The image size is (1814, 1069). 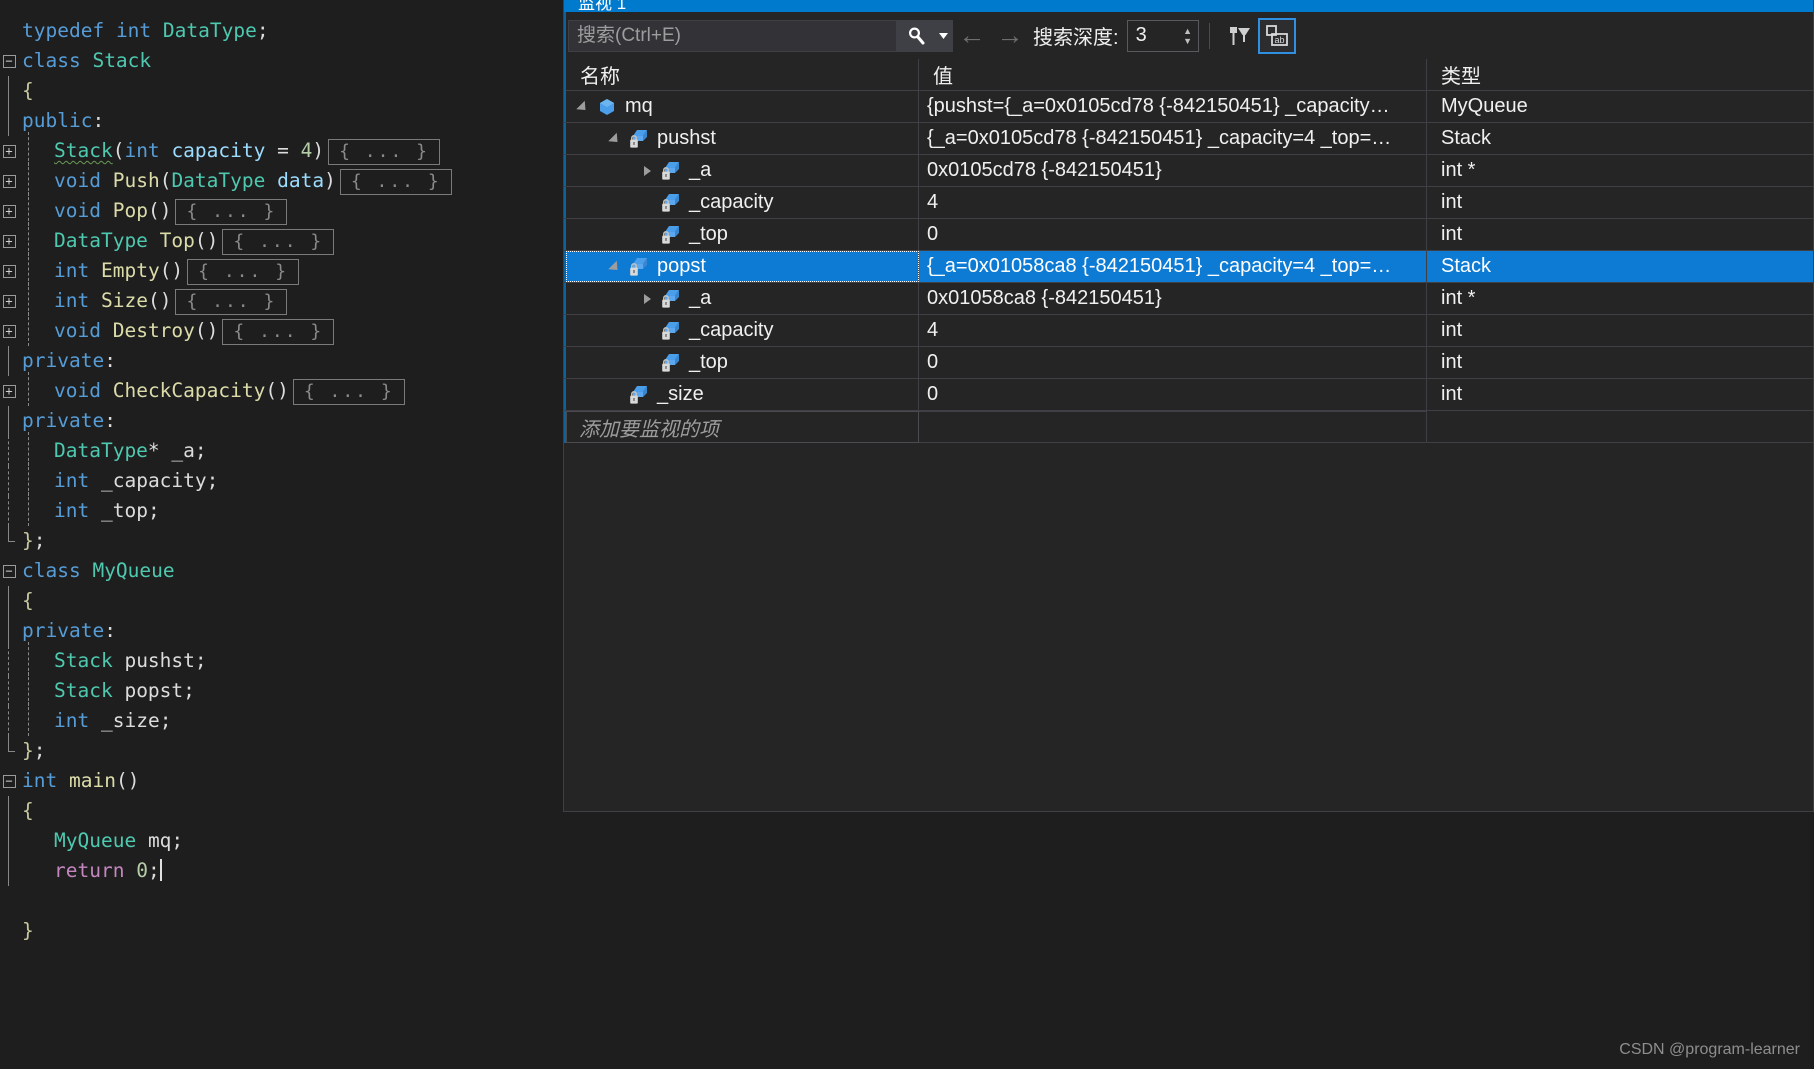 I want to click on search-box, so click(x=760, y=35).